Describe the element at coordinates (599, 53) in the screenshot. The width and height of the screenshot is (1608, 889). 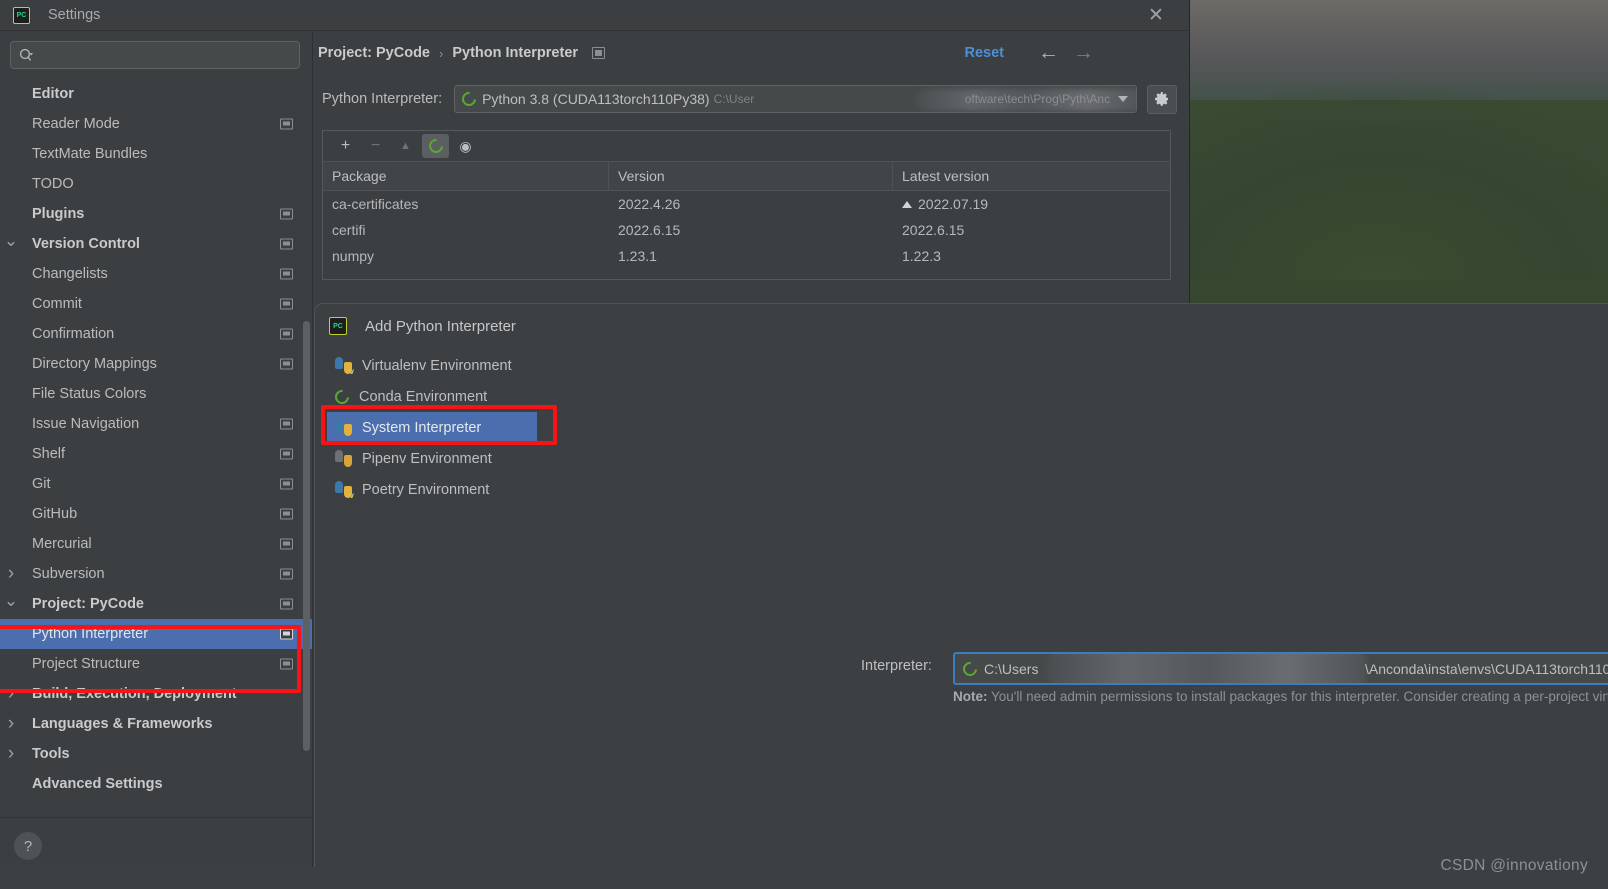
I see `breadcrumb-scope-icon` at that location.